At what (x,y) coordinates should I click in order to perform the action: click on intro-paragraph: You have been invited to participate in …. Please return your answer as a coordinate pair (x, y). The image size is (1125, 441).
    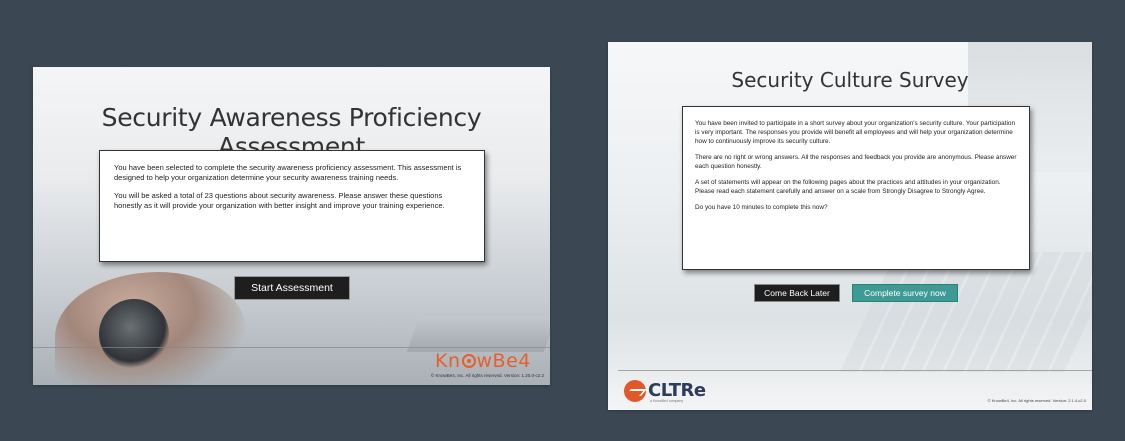
    Looking at the image, I should click on (855, 132).